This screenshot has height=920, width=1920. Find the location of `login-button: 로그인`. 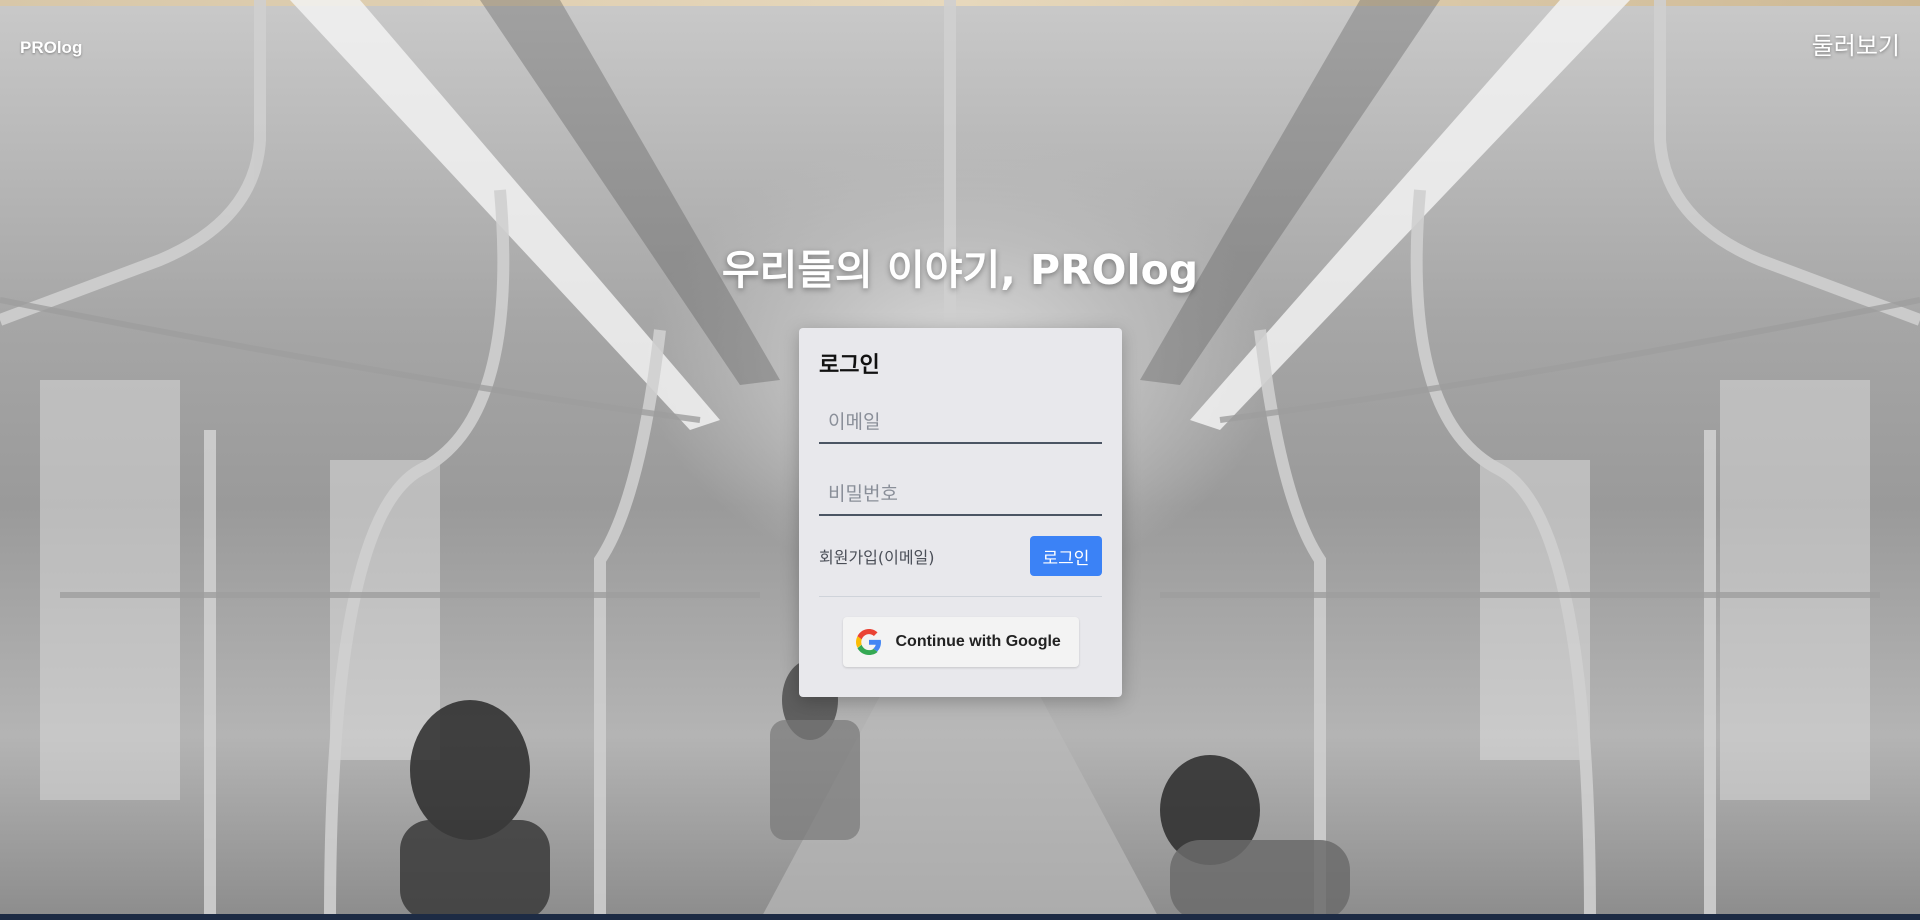

login-button: 로그인 is located at coordinates (1066, 556).